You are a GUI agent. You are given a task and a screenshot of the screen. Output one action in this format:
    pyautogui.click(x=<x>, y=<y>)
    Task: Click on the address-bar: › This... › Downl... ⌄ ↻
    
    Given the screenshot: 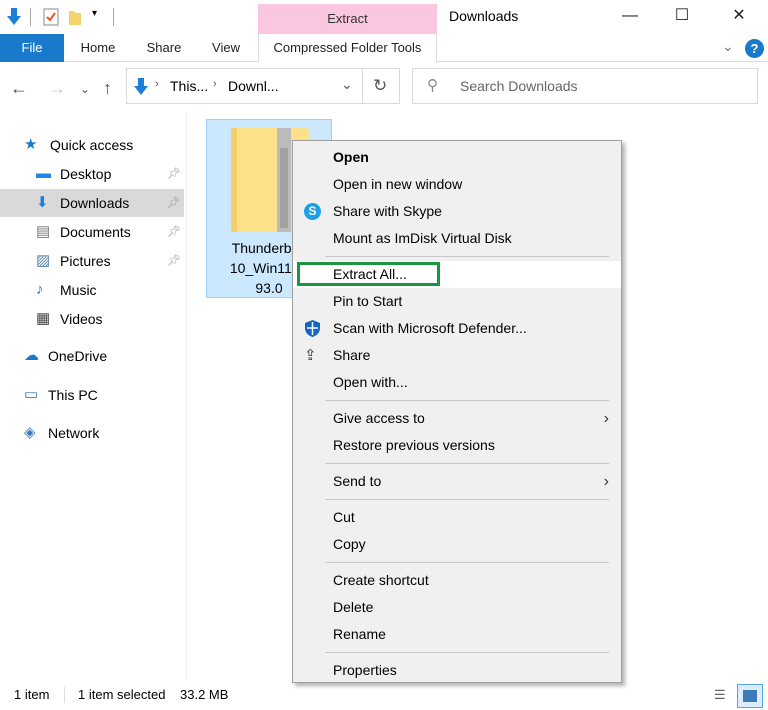 What is the action you would take?
    pyautogui.click(x=263, y=86)
    